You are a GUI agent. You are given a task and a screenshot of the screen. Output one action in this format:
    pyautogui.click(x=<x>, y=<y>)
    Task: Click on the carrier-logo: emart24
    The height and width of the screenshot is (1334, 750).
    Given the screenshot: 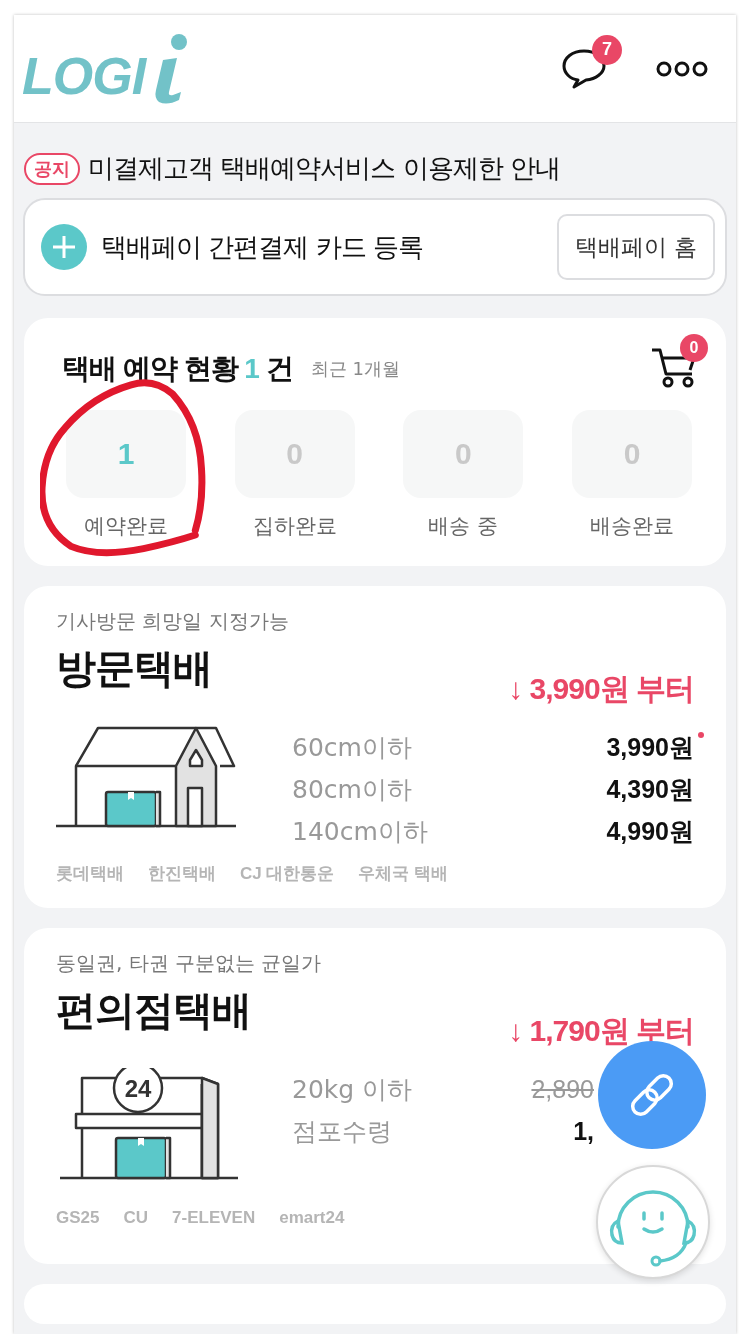 What is the action you would take?
    pyautogui.click(x=312, y=1218)
    